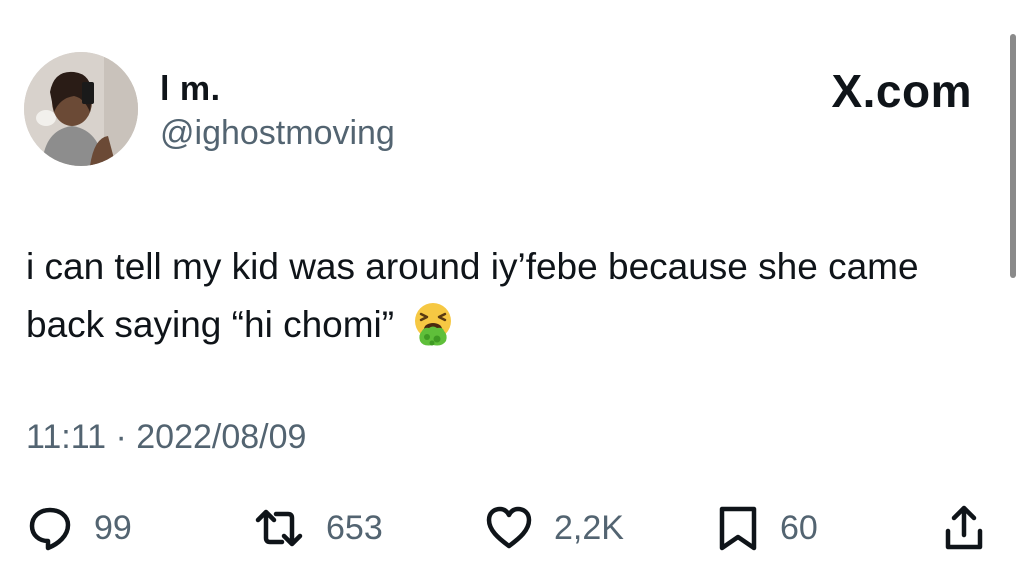  What do you see at coordinates (738, 528) in the screenshot?
I see `bookmark-icon` at bounding box center [738, 528].